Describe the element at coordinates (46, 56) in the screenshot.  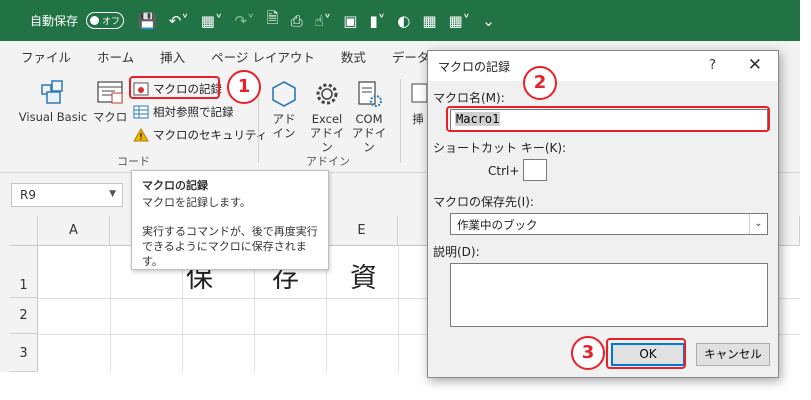
I see `tab-file: ファイル` at that location.